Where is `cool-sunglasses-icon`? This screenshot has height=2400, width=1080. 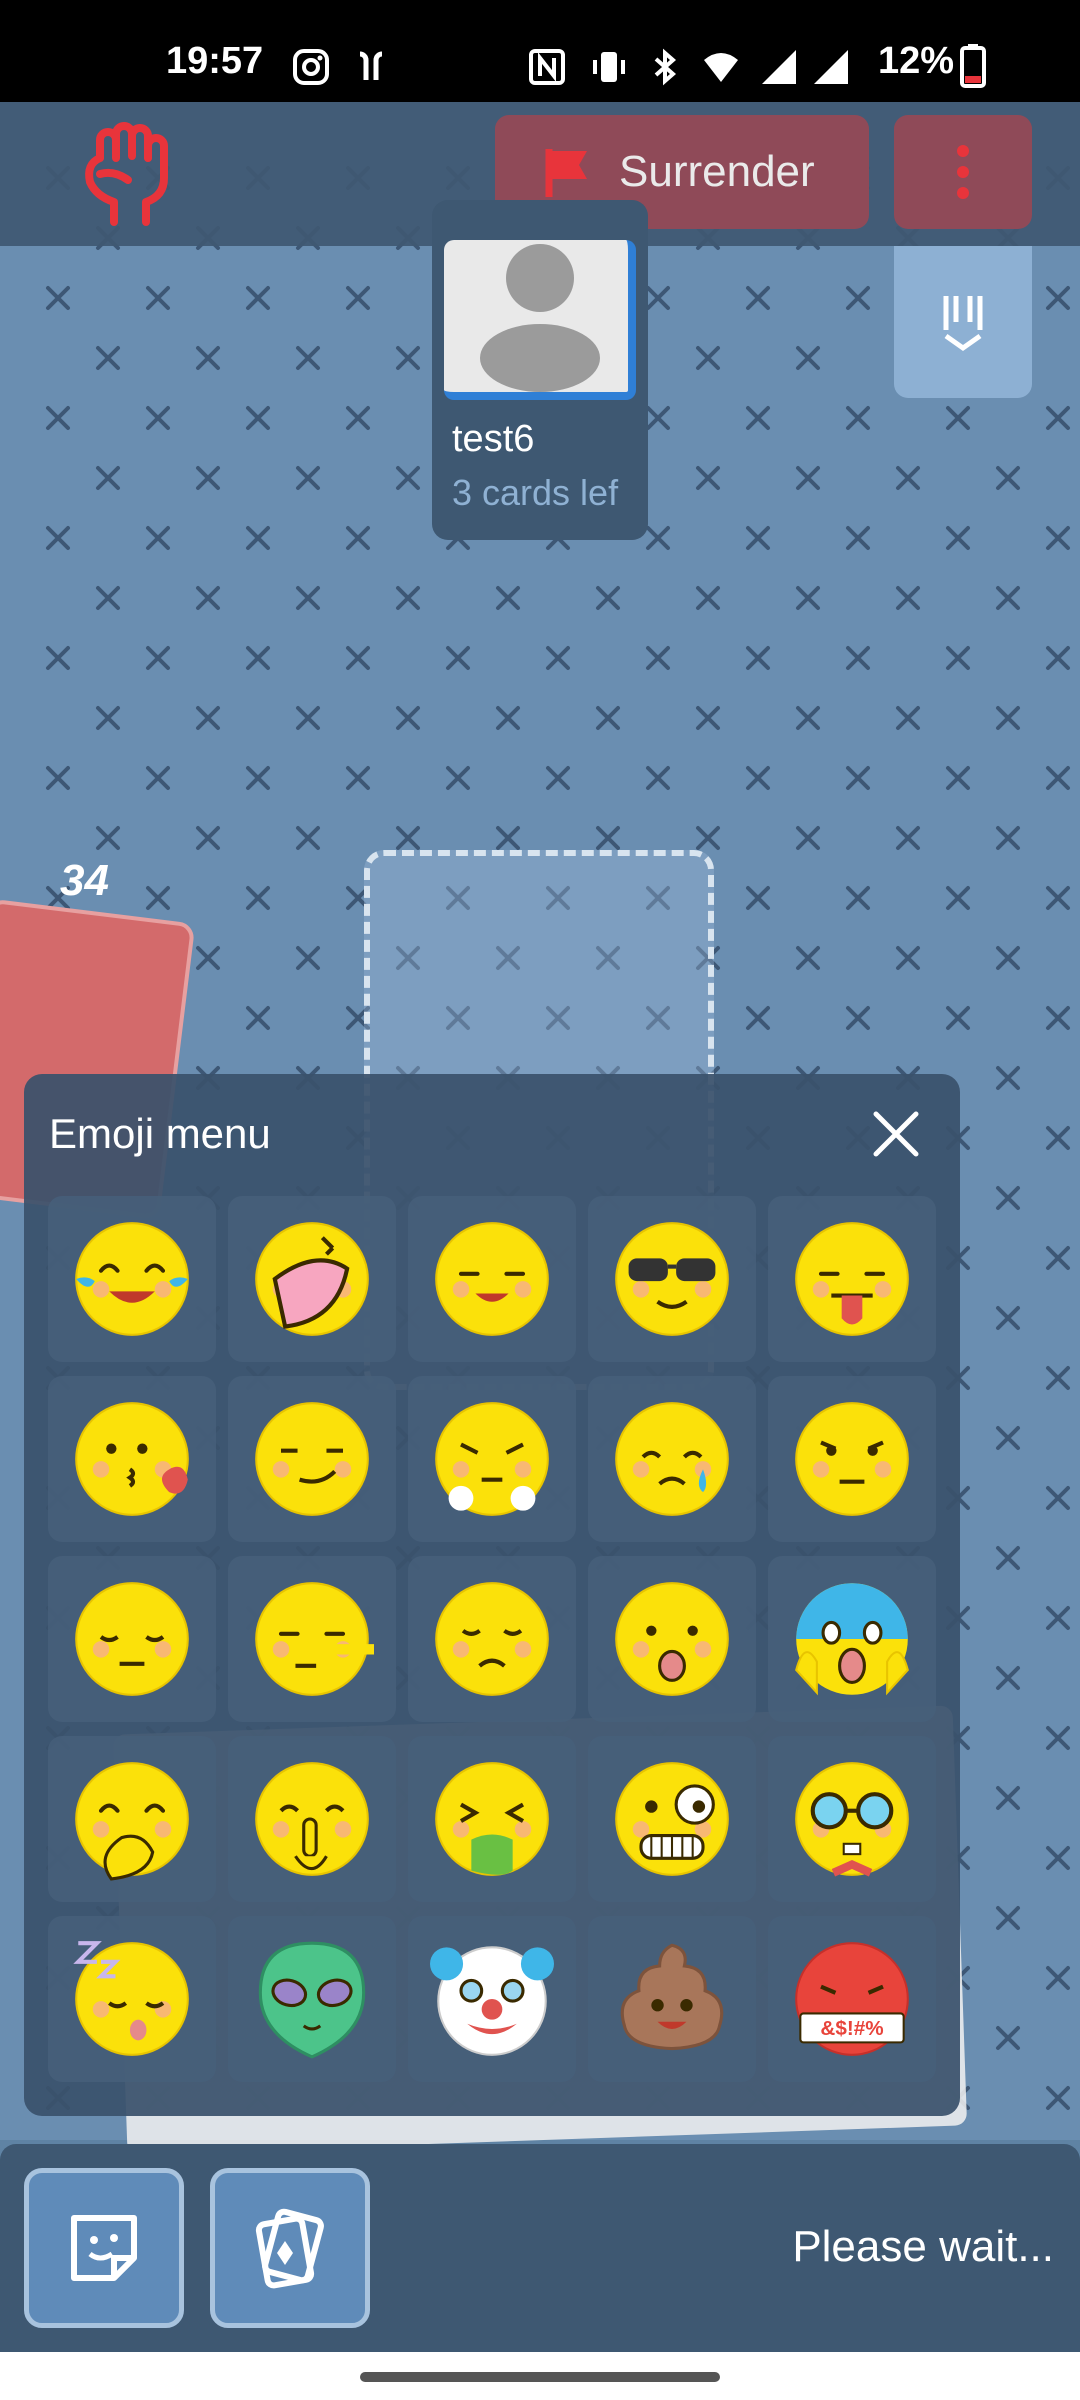
cool-sunglasses-icon is located at coordinates (672, 1279).